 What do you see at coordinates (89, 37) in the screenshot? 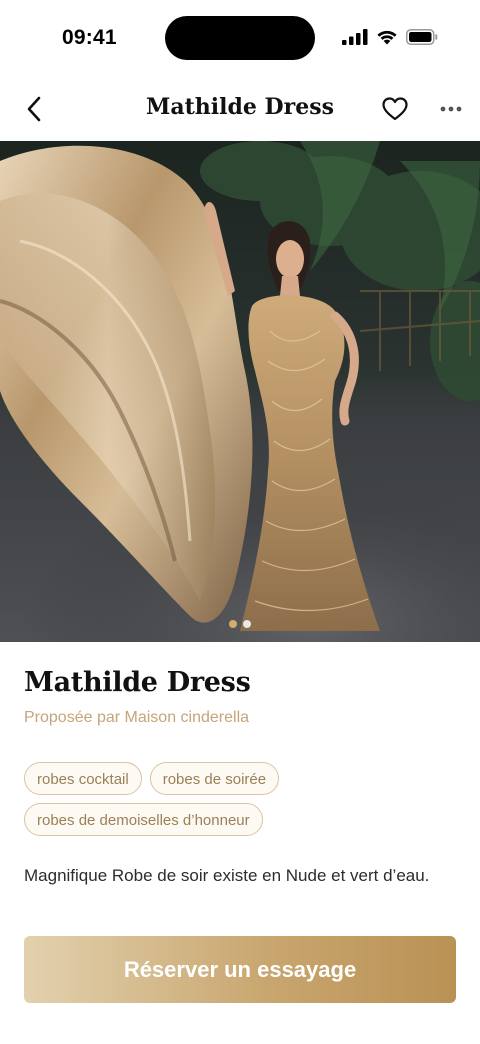
I see `status-time: 09:41` at bounding box center [89, 37].